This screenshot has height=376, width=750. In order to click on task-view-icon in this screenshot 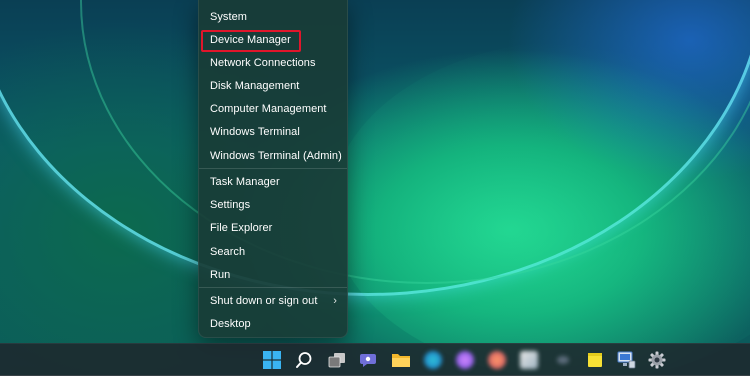, I will do `click(337, 360)`.